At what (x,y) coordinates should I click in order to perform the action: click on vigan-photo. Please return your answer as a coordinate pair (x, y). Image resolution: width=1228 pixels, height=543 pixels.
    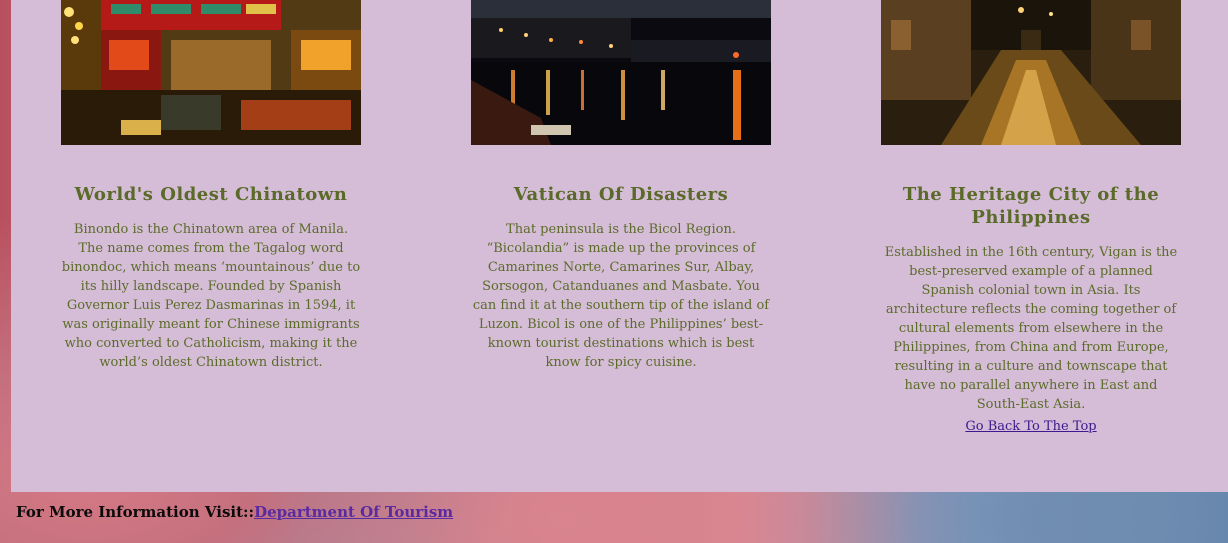
    Looking at the image, I should click on (1031, 72).